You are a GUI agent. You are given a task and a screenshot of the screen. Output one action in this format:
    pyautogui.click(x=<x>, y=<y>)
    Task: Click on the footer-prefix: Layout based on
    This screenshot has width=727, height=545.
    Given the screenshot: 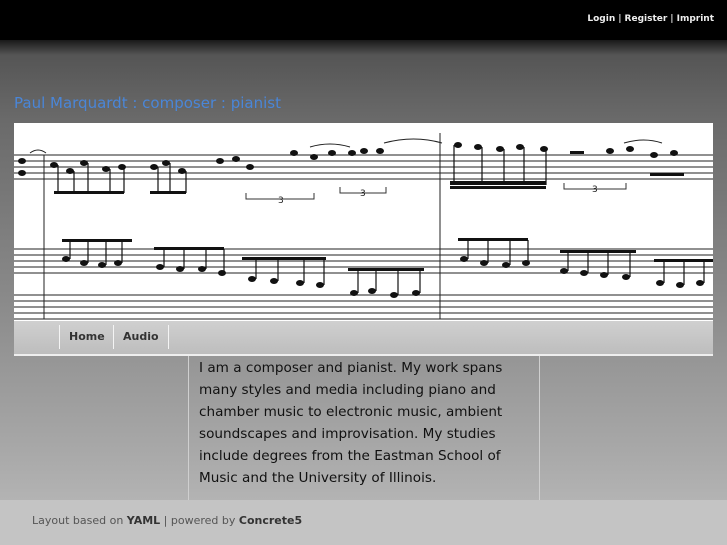 What is the action you would take?
    pyautogui.click(x=79, y=520)
    